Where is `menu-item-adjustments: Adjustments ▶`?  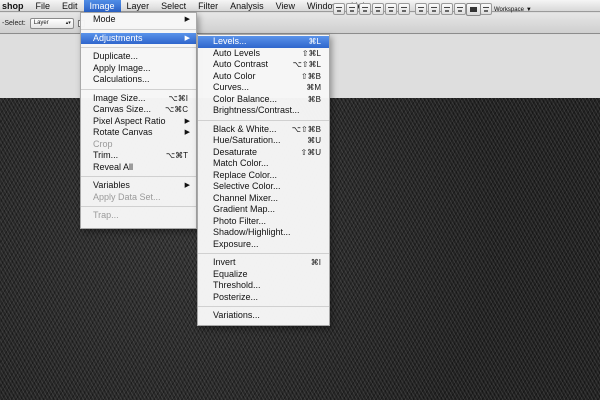 menu-item-adjustments: Adjustments ▶ is located at coordinates (138, 38).